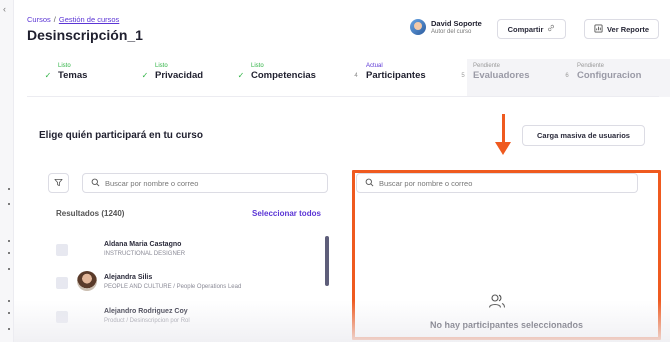 The image size is (670, 342). Describe the element at coordinates (39, 19) in the screenshot. I see `breadcrumb-root: Cursos` at that location.